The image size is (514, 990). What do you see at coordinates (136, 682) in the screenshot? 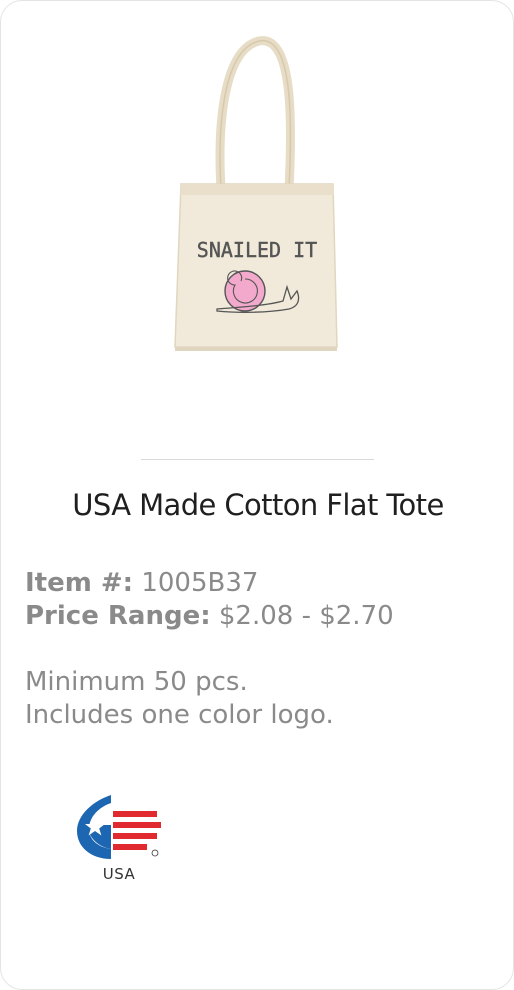
I see `minimum-quantity-text: Minimum 50 pcs.` at bounding box center [136, 682].